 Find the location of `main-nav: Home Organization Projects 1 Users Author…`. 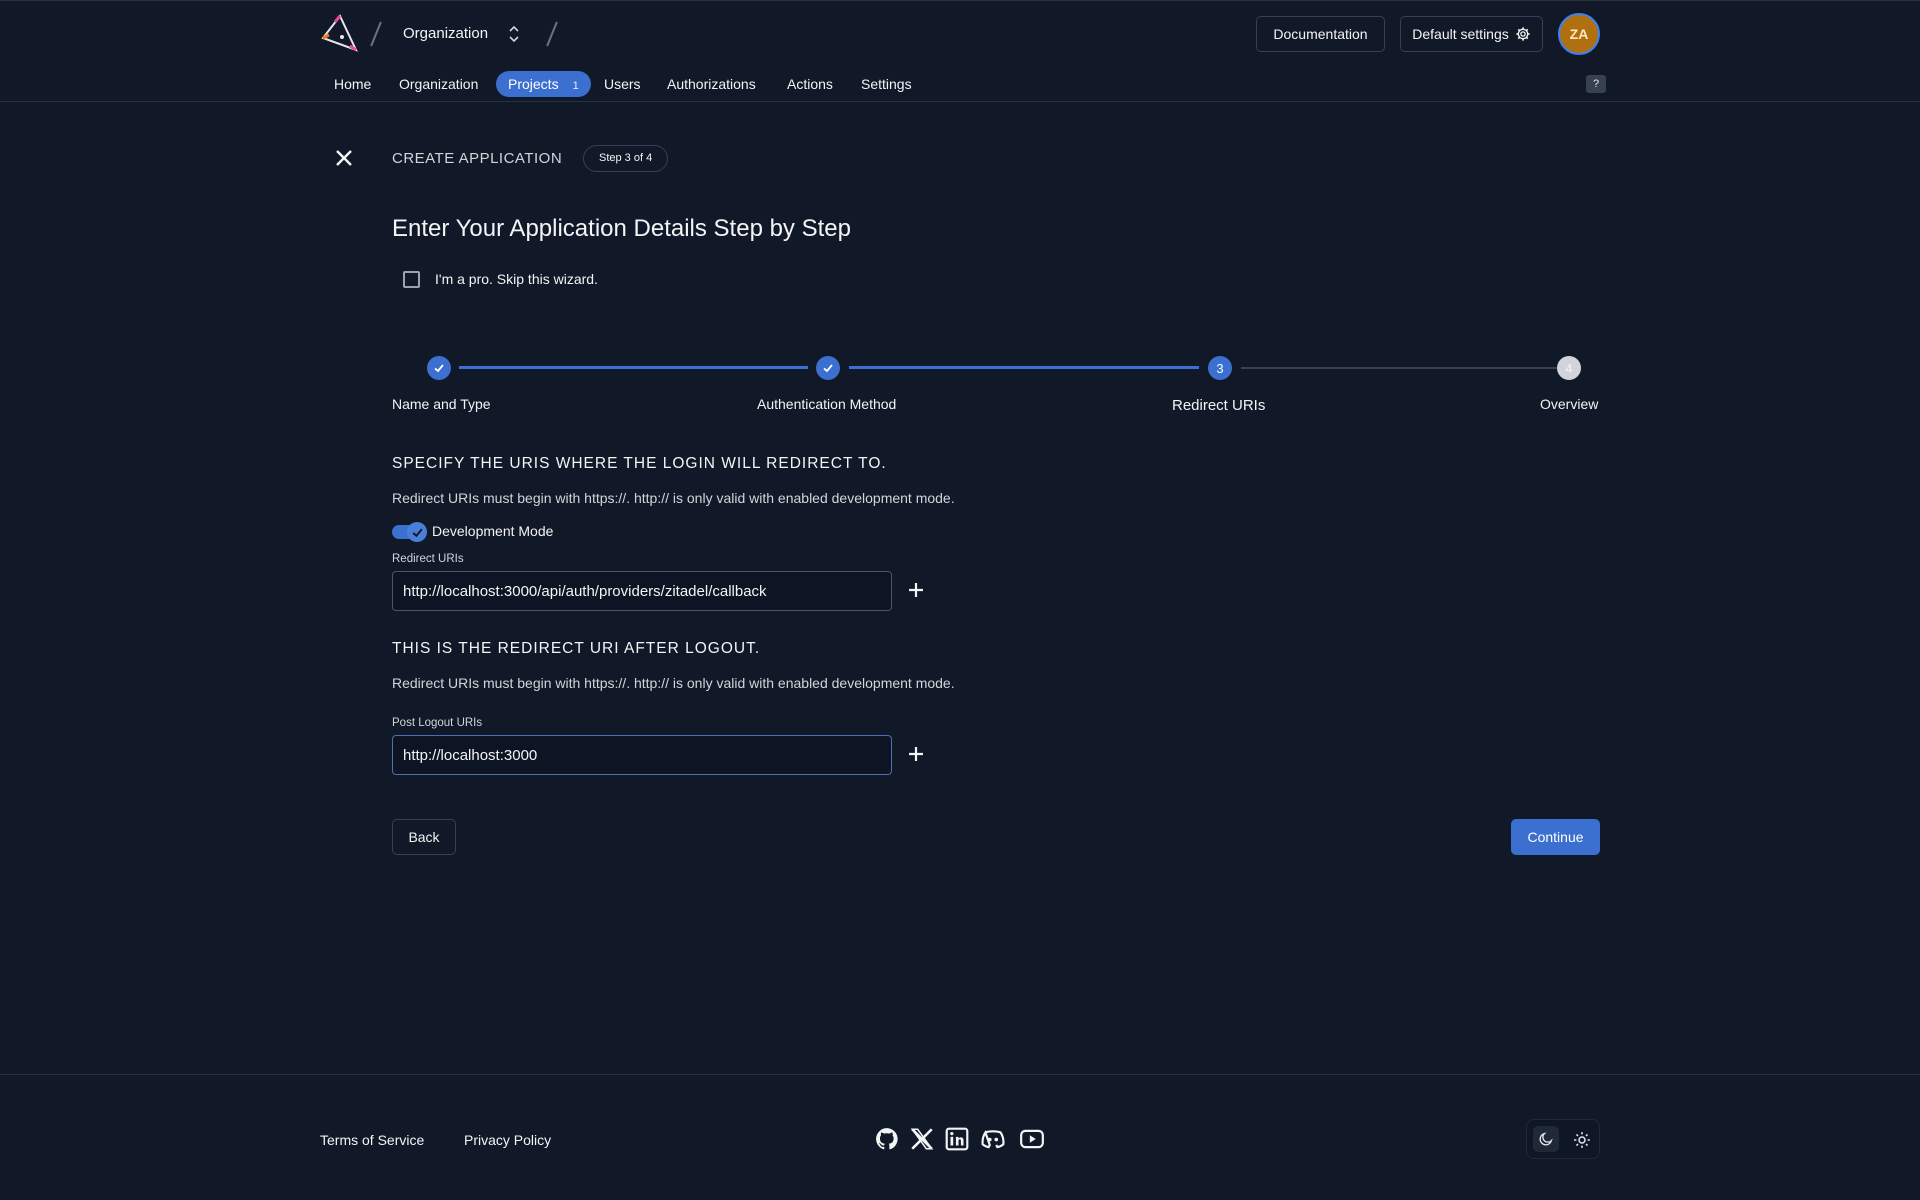

main-nav: Home Organization Projects 1 Users Author… is located at coordinates (963, 84).